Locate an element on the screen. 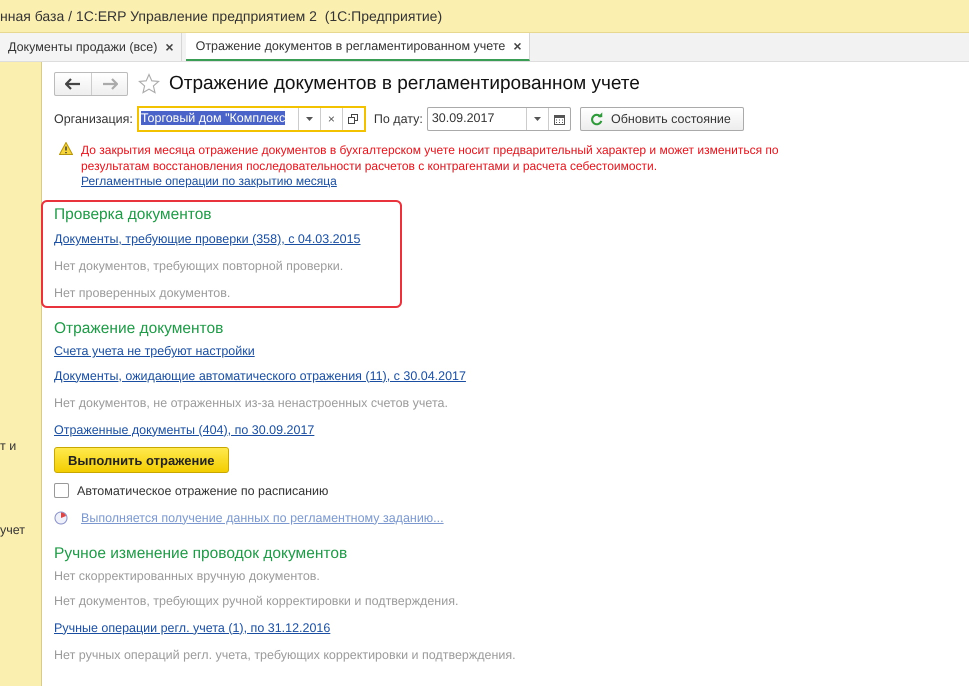 Image resolution: width=969 pixels, height=686 pixels. link: Ручные операции регл. учета (1), по 31.12.2016 is located at coordinates (192, 627).